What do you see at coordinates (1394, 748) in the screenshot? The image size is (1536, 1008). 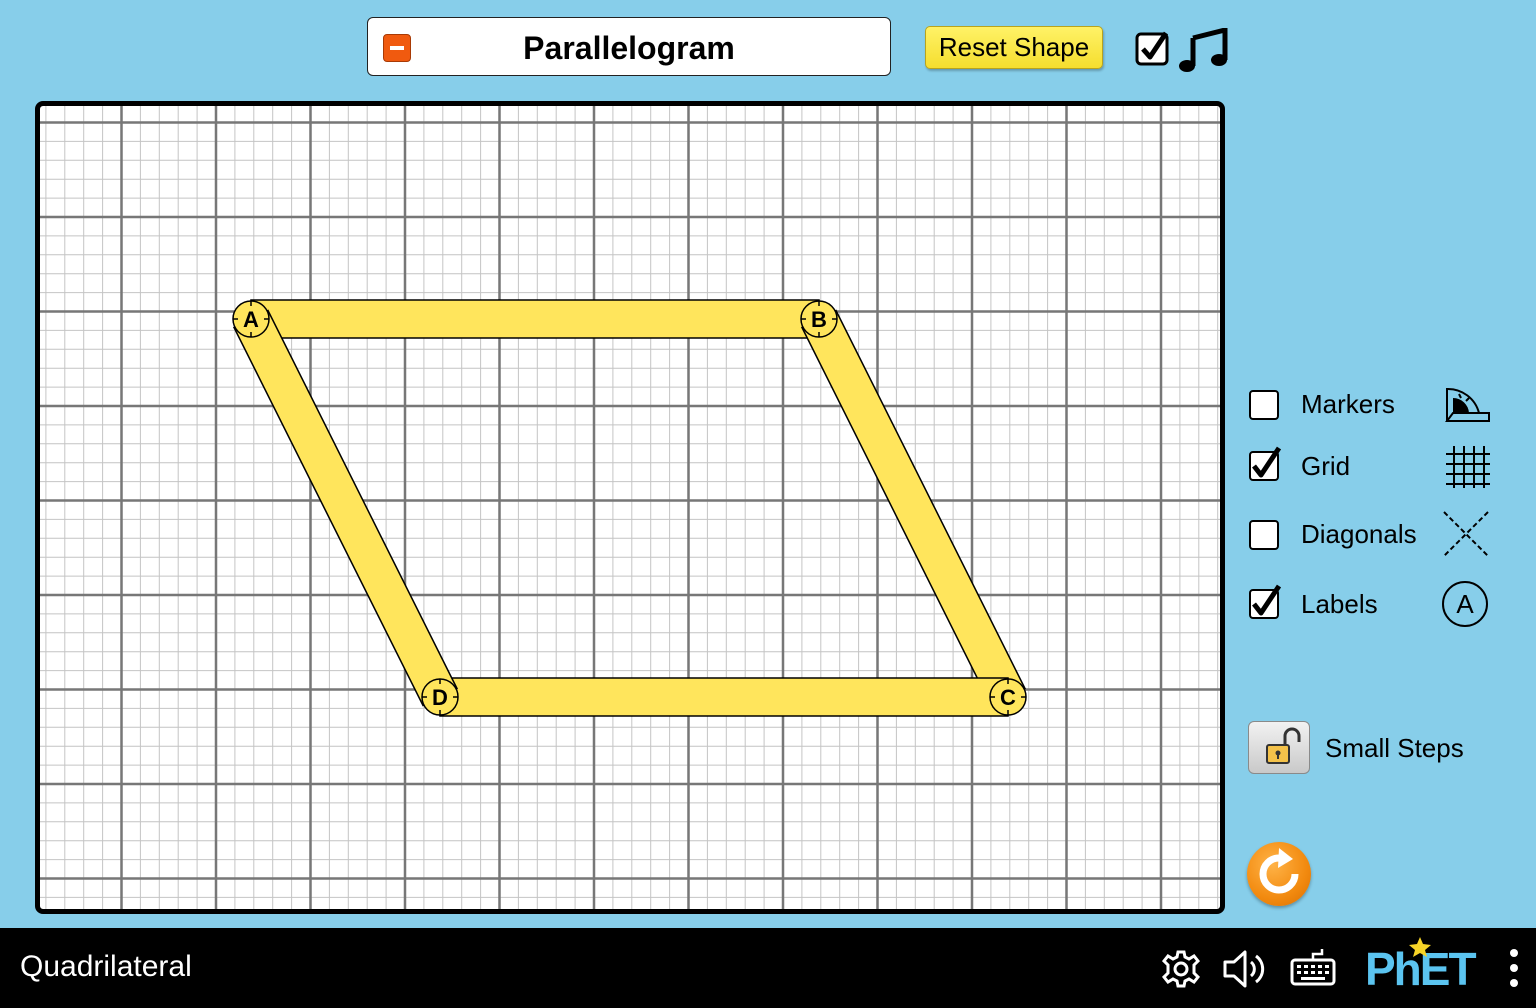 I see `small-steps-label: Small Steps` at bounding box center [1394, 748].